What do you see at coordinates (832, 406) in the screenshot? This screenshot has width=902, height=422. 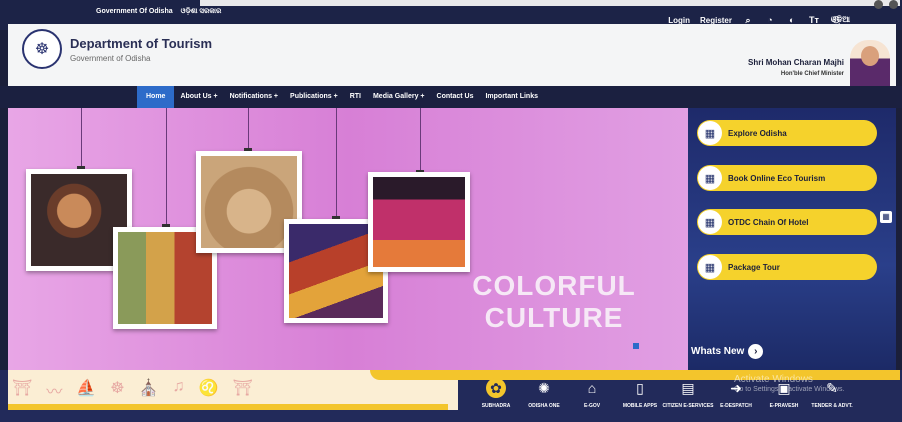 I see `service-label: TENDER & ADVT.` at bounding box center [832, 406].